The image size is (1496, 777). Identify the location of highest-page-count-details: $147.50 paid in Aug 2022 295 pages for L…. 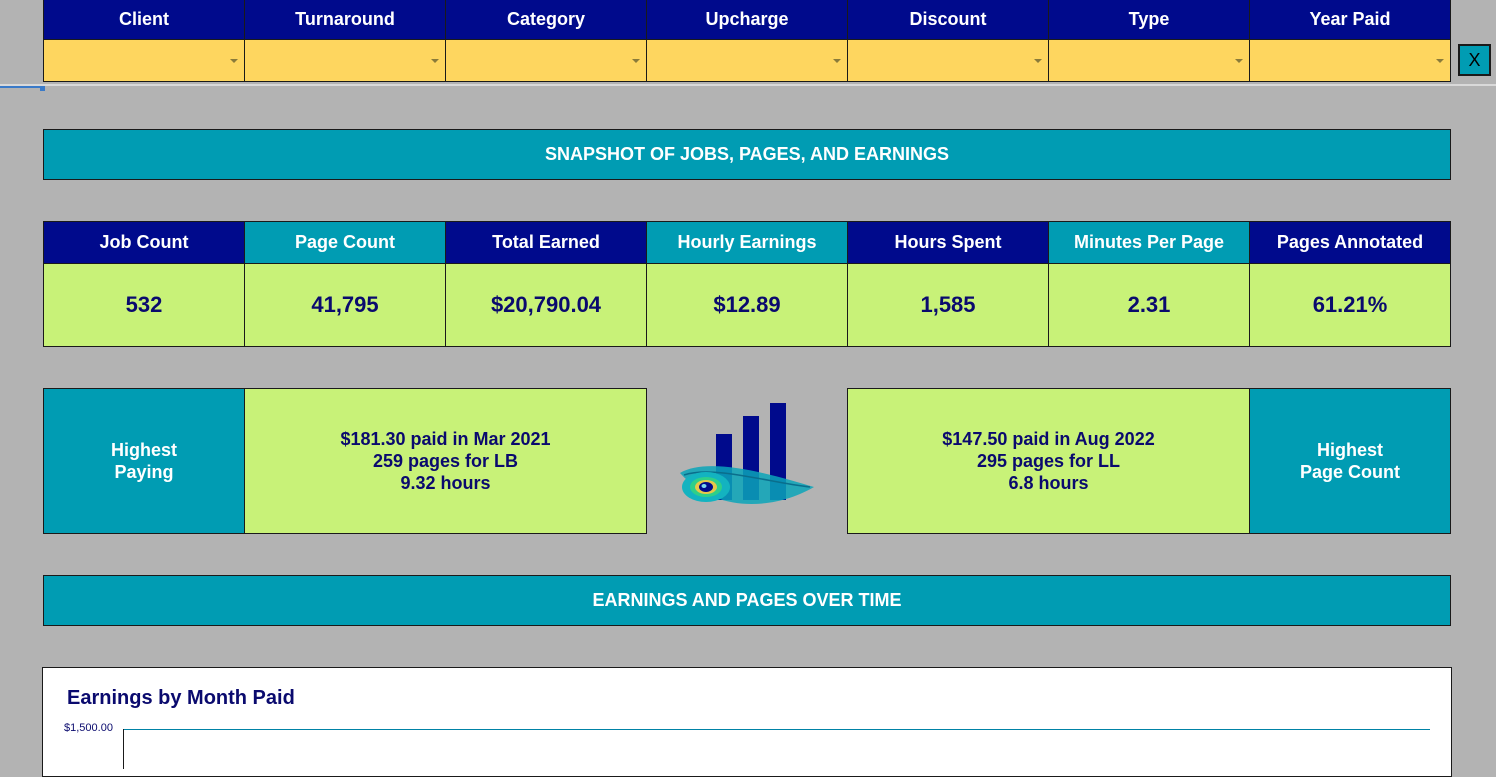
(1048, 461).